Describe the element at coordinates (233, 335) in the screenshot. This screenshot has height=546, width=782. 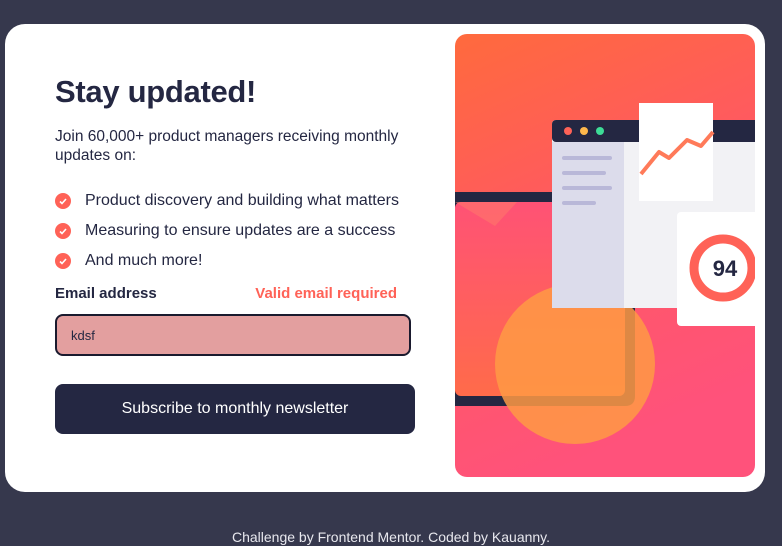
I see `email-field` at that location.